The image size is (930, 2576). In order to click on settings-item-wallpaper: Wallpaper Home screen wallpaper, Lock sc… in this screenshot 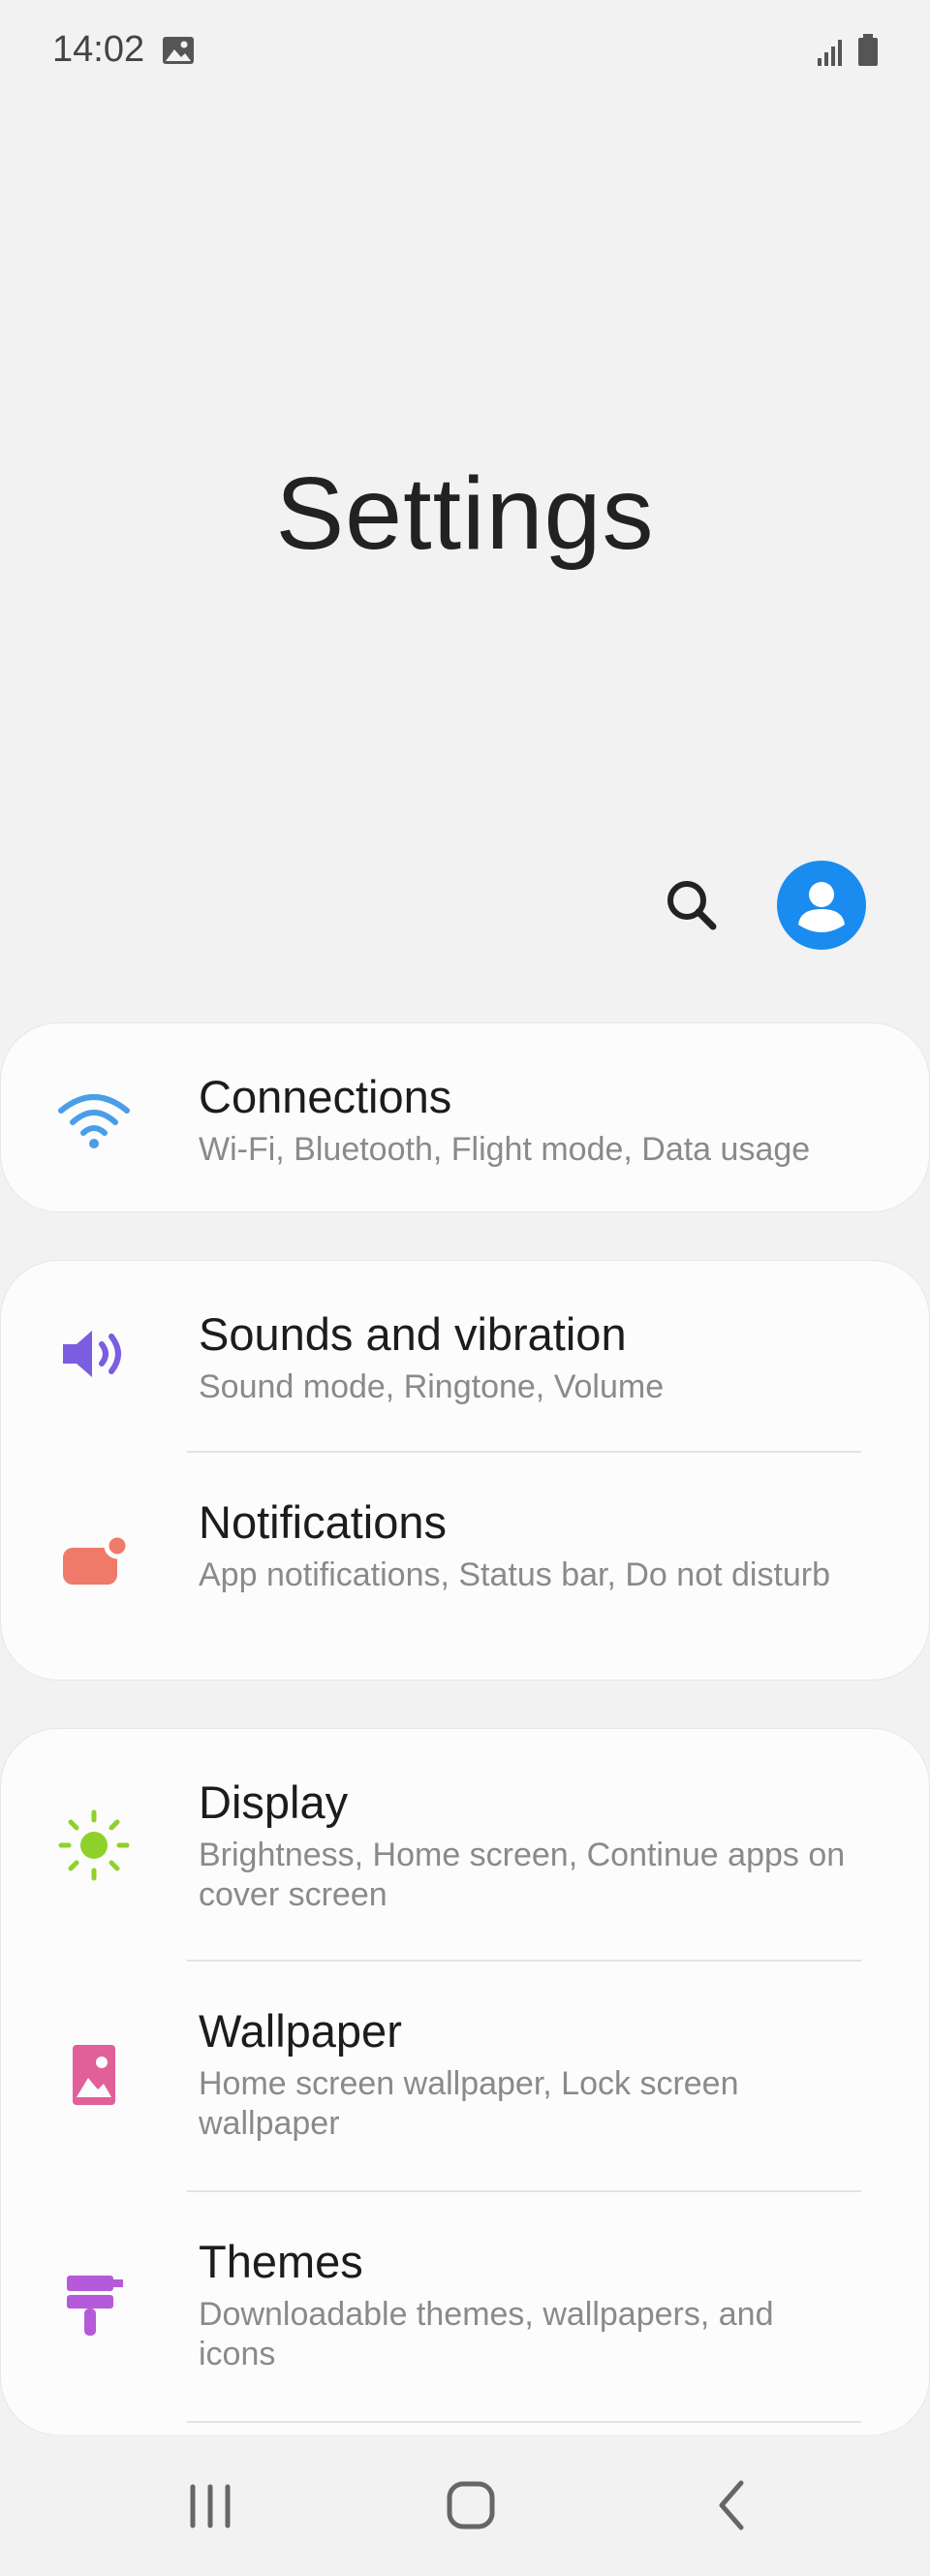, I will do `click(465, 2076)`.